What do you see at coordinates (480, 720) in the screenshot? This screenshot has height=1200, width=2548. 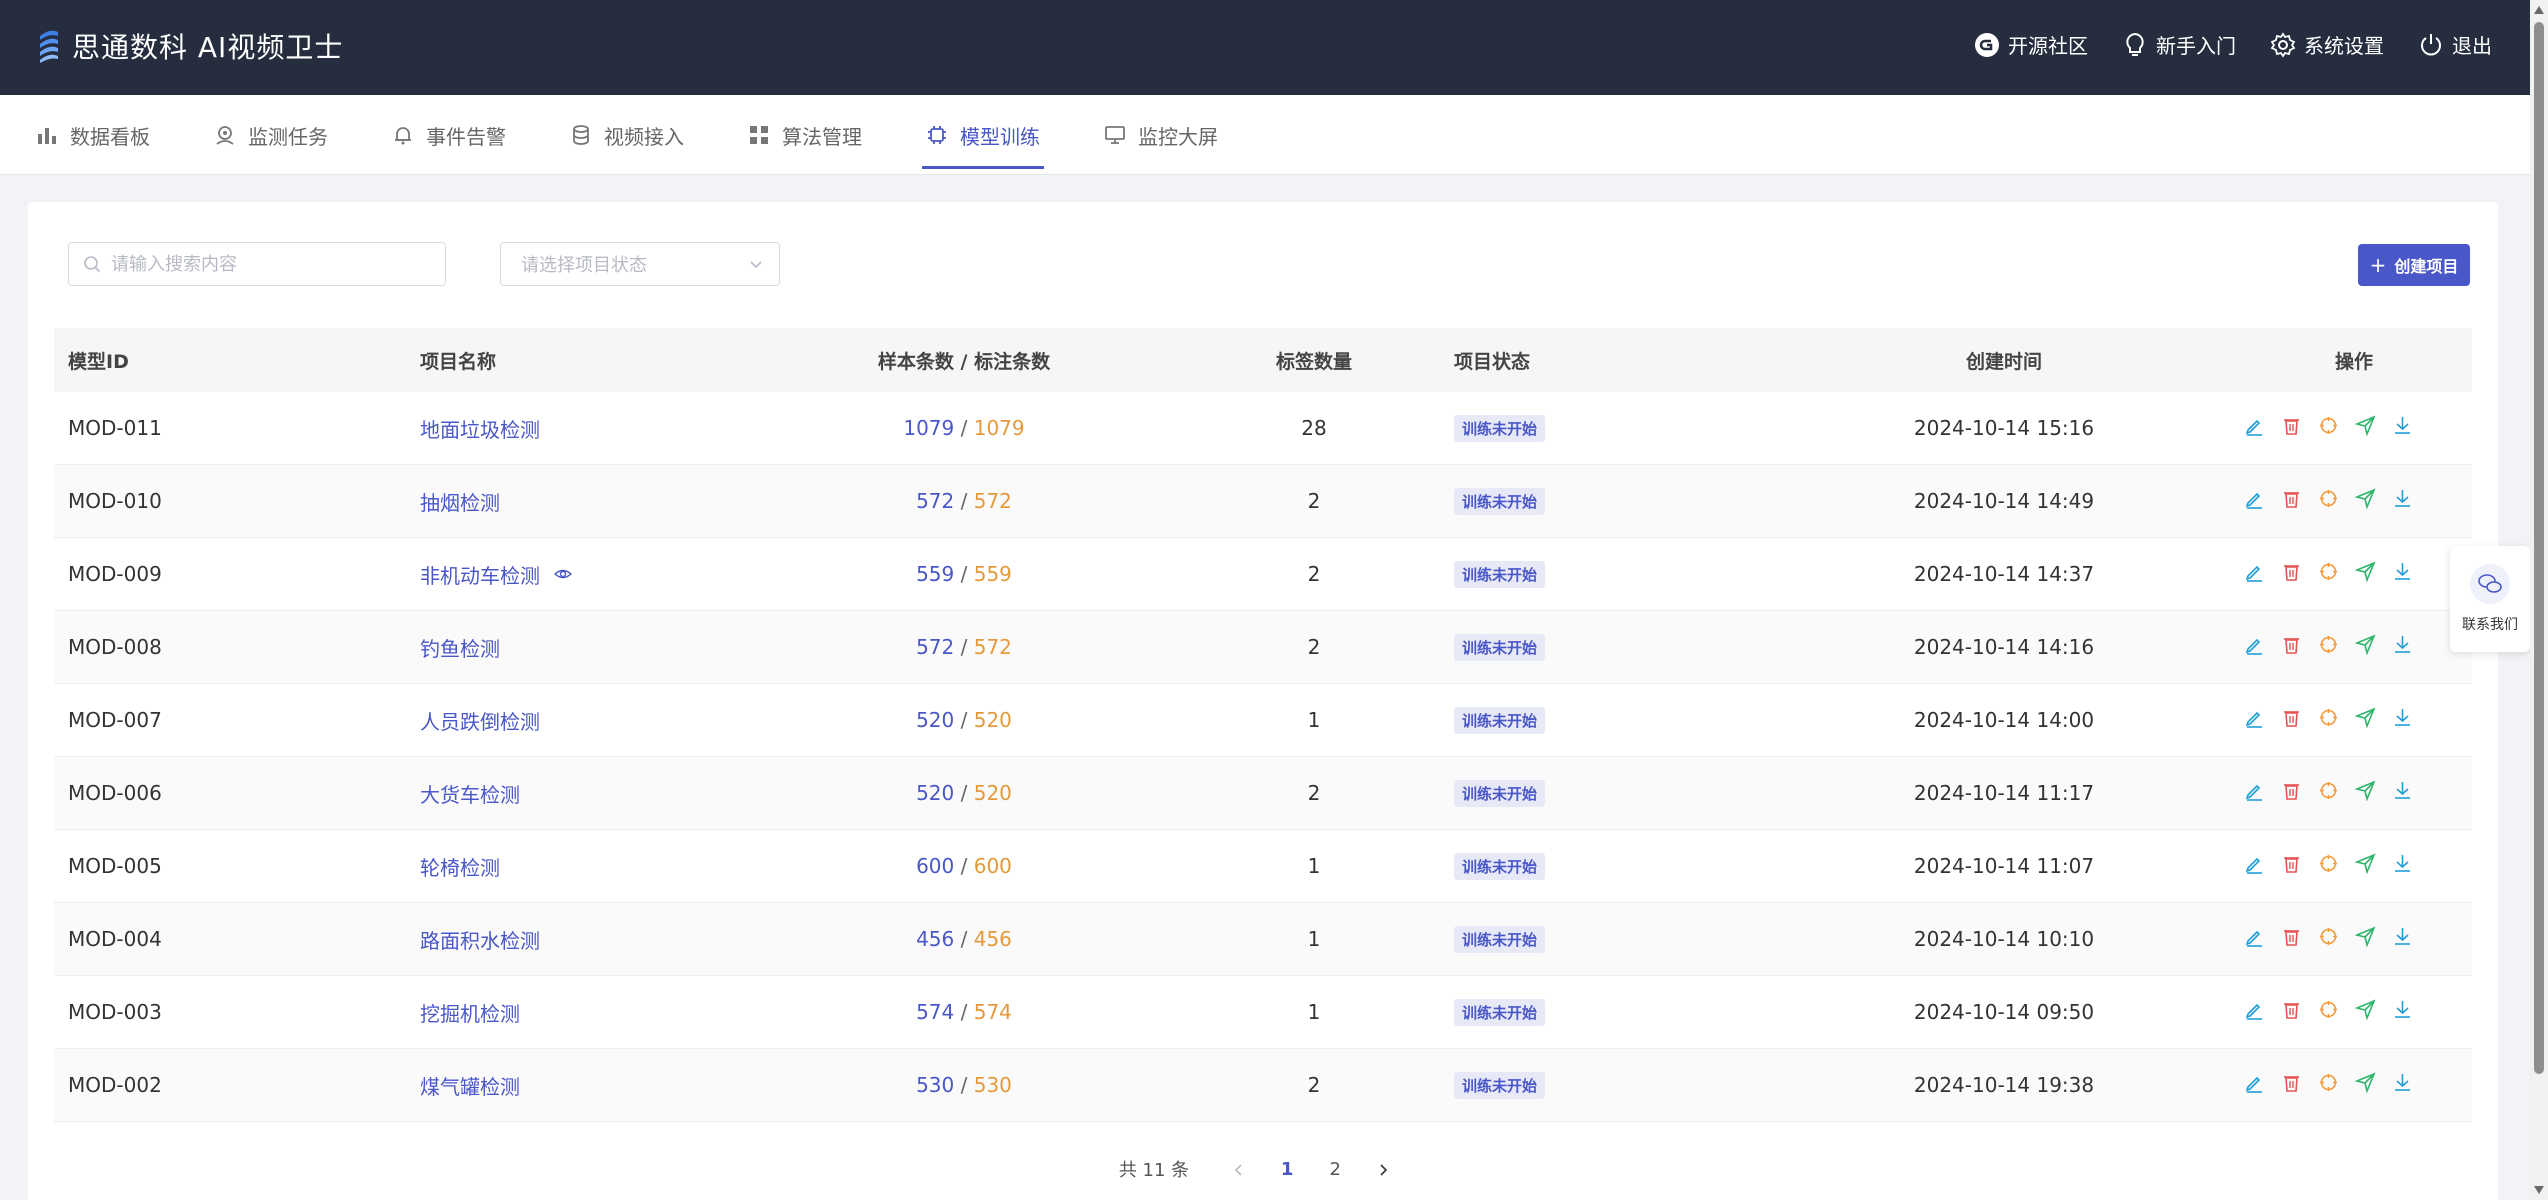 I see `project-name-link: 人员跌倒检测` at bounding box center [480, 720].